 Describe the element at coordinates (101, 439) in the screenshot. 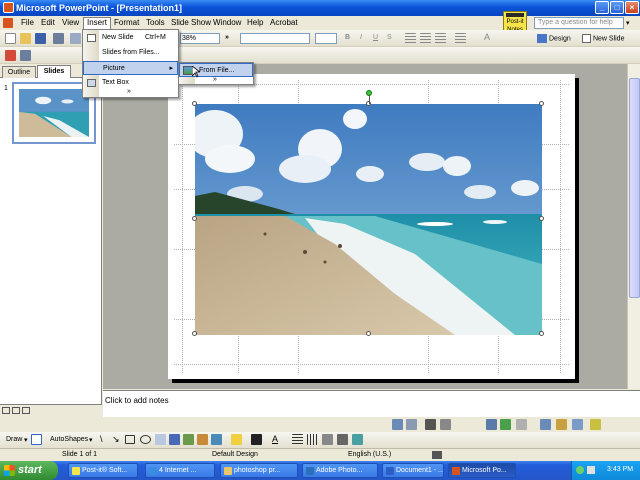

I see `line-icon: \` at that location.